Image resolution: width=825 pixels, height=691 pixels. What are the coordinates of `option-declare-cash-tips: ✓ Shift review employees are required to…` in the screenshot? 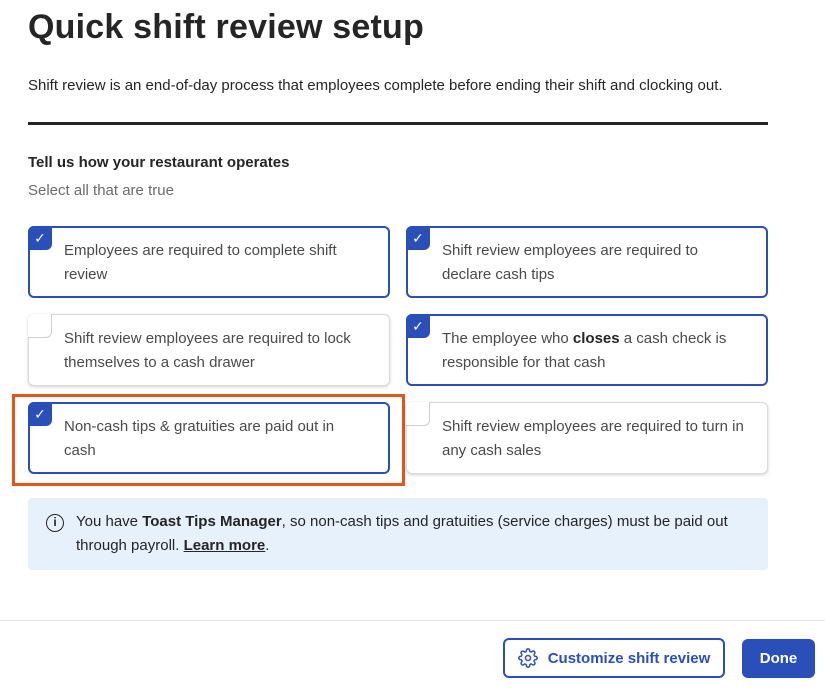 It's located at (587, 262).